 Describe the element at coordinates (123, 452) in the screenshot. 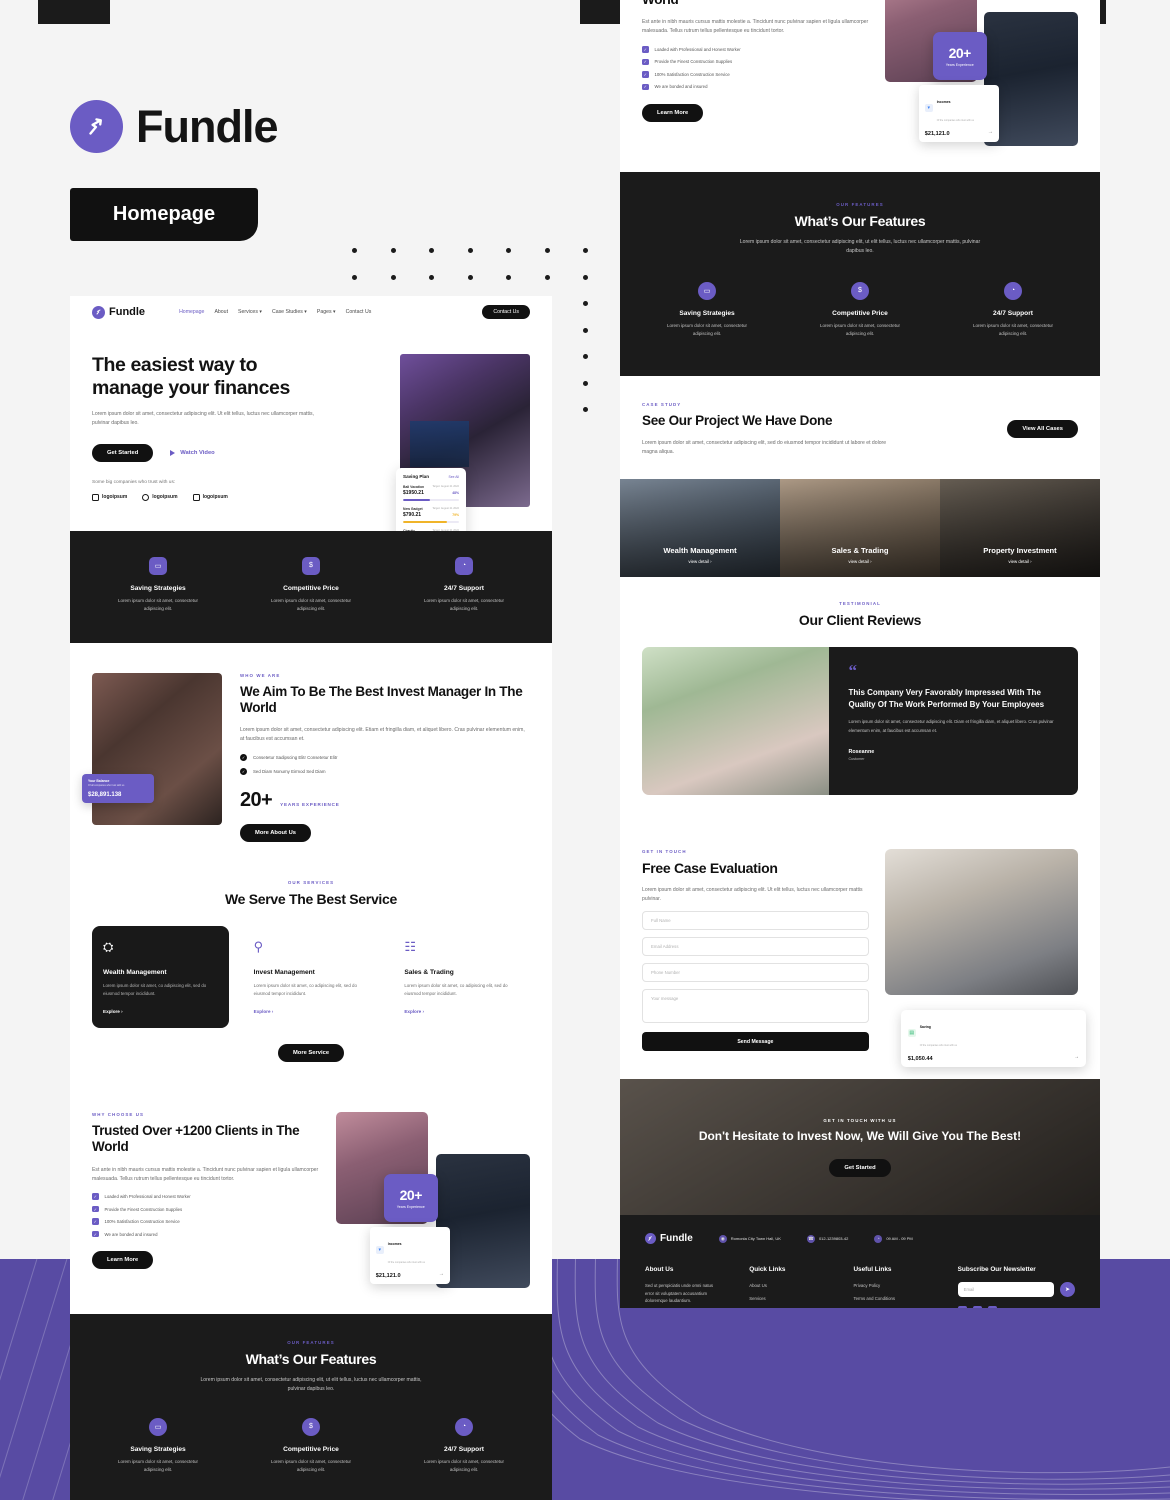

I see `hero-get-started-button: Get Started` at that location.